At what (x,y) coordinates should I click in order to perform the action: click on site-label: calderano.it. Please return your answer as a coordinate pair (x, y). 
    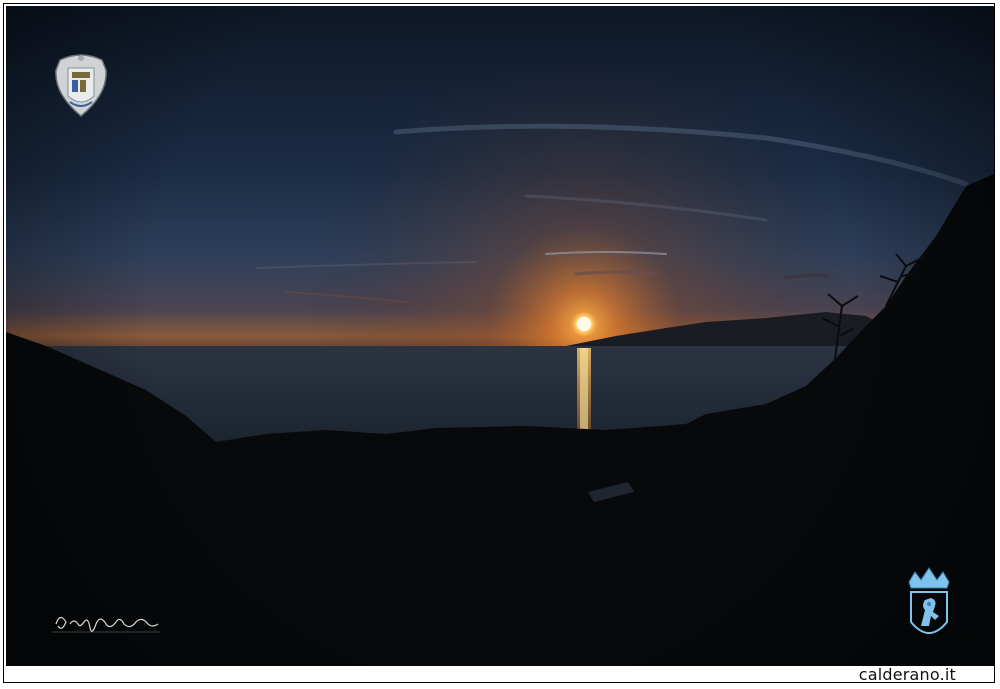
    Looking at the image, I should click on (907, 674).